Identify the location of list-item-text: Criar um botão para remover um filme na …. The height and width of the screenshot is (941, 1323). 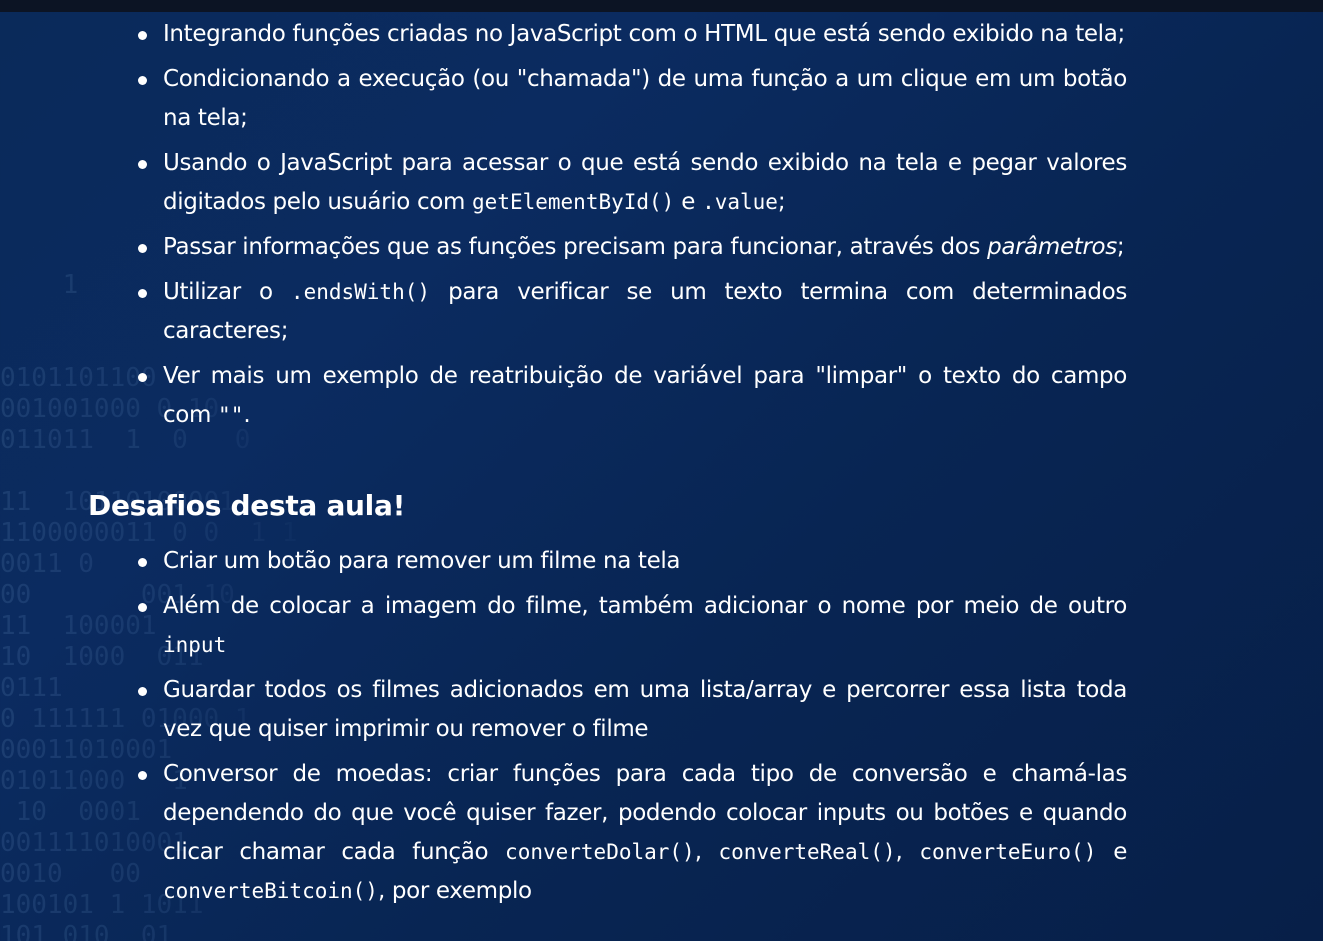
(422, 561).